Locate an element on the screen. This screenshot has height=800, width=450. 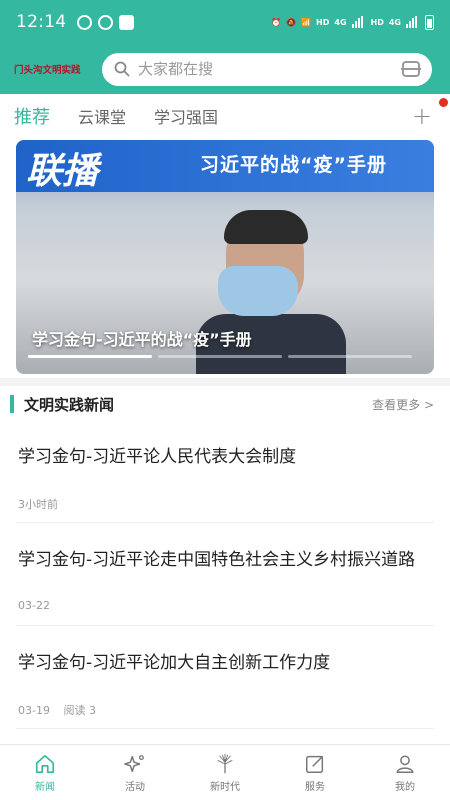
app-notification-icon is located at coordinates (126, 22).